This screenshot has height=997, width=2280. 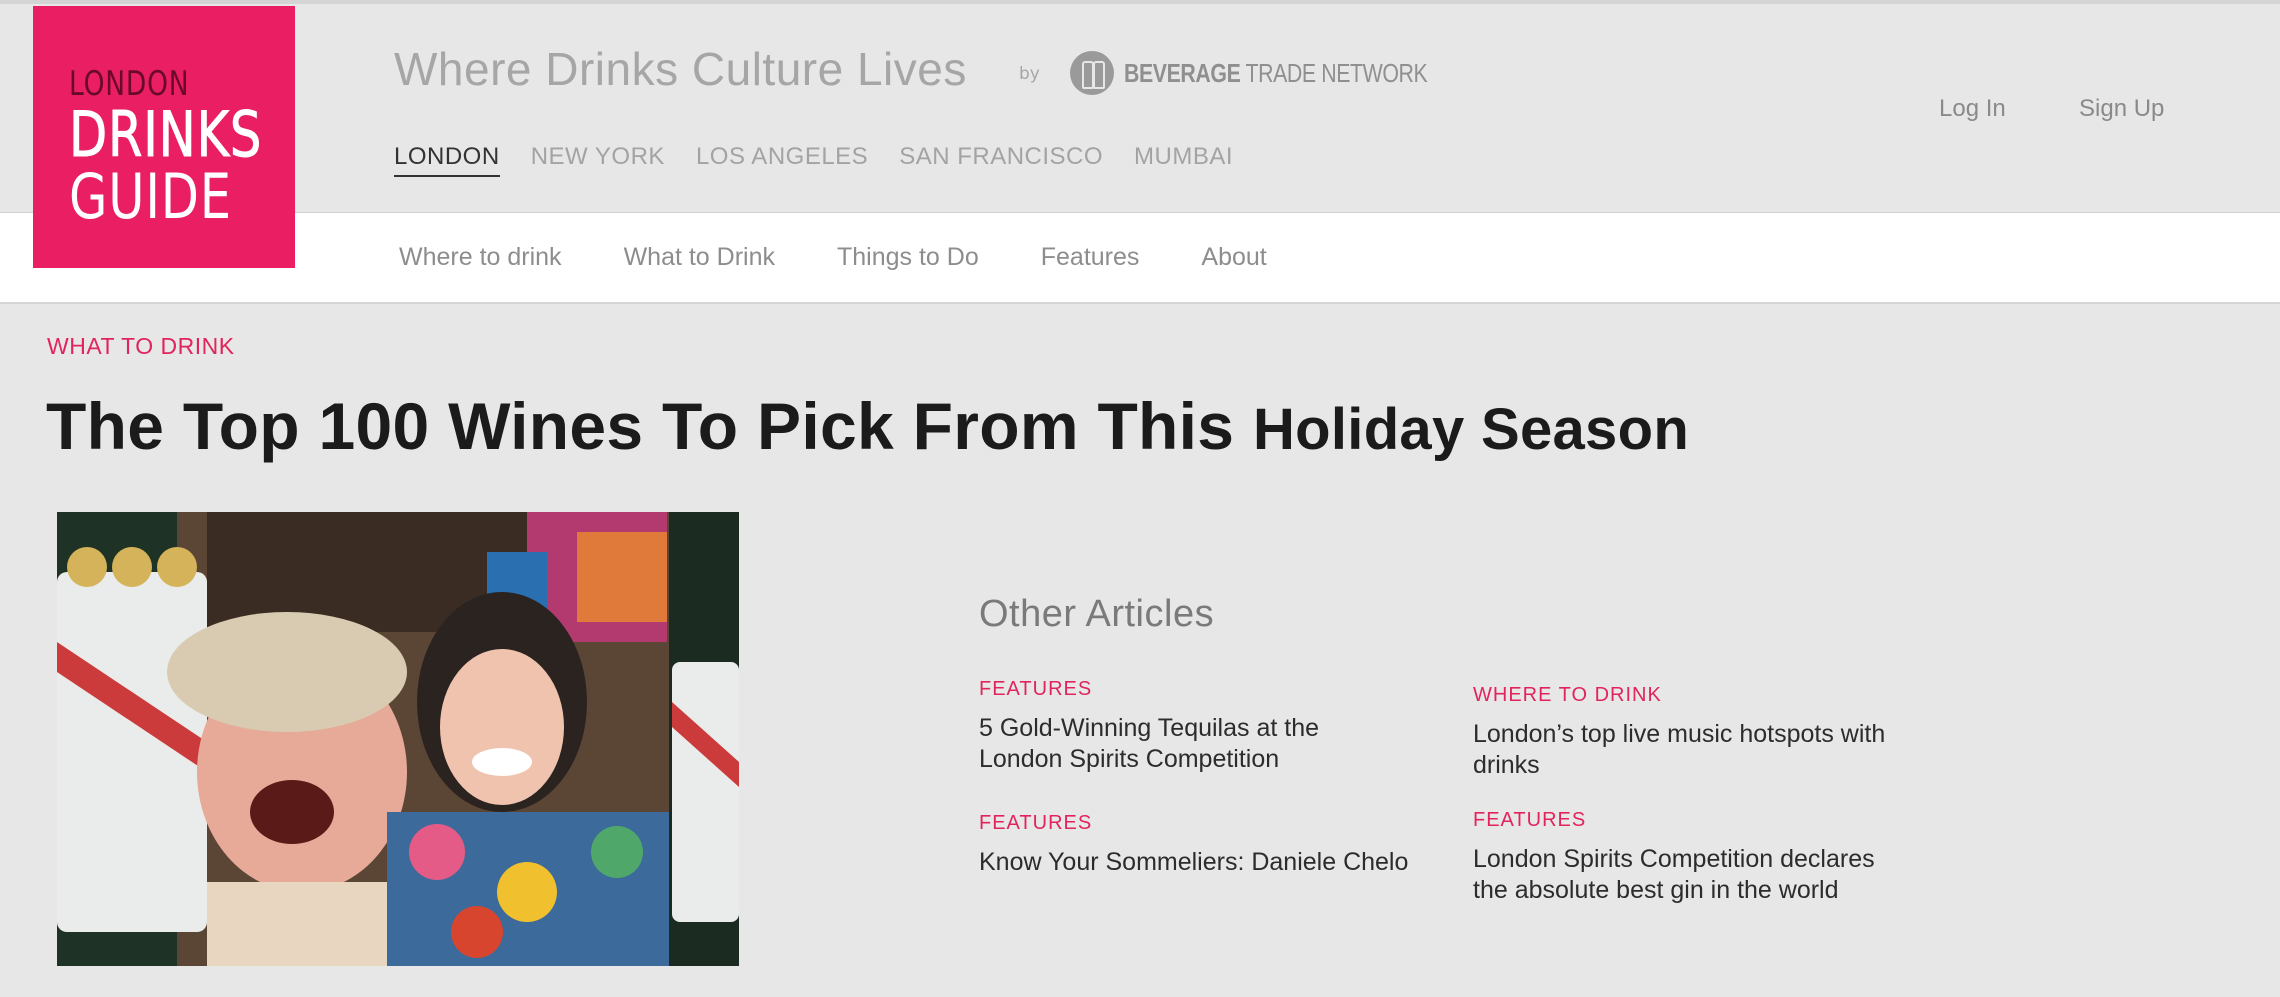 I want to click on beverage-trade-network-logo: BEVERAGE TRADE NETWORK, so click(x=1282, y=73).